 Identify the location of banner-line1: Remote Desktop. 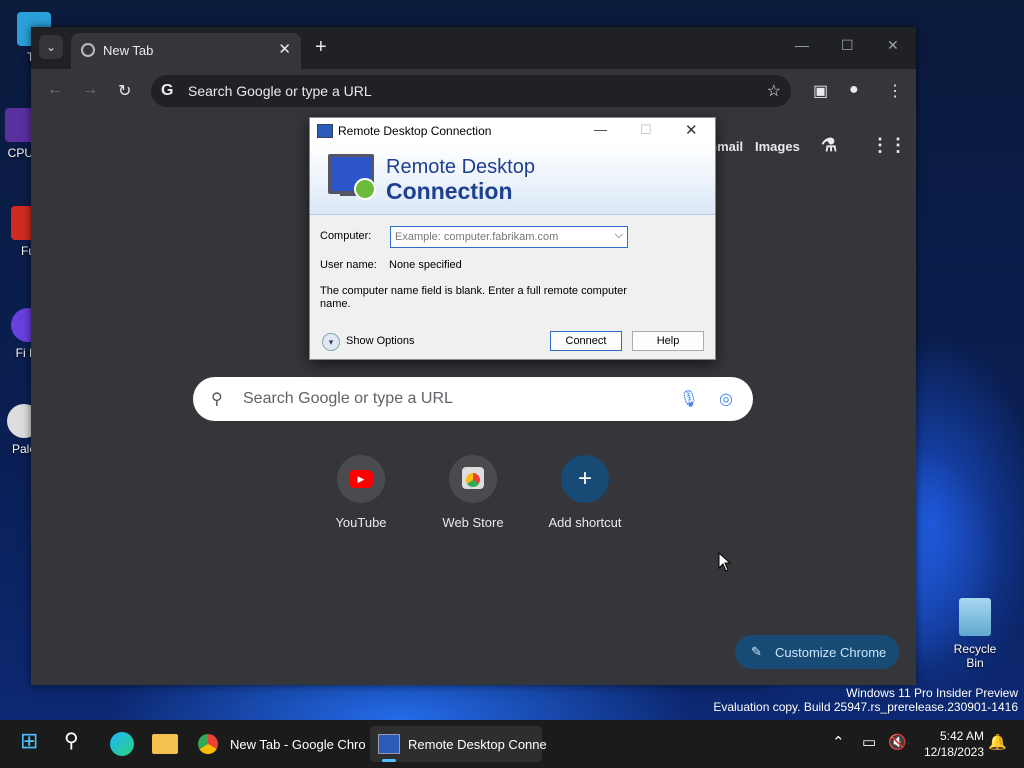
(460, 167).